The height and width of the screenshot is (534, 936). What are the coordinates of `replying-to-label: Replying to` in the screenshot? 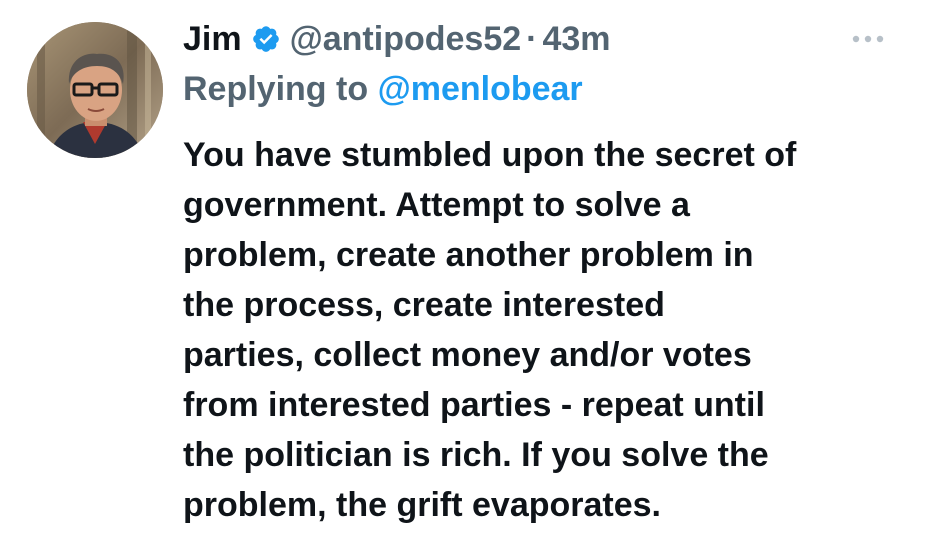 It's located at (276, 89).